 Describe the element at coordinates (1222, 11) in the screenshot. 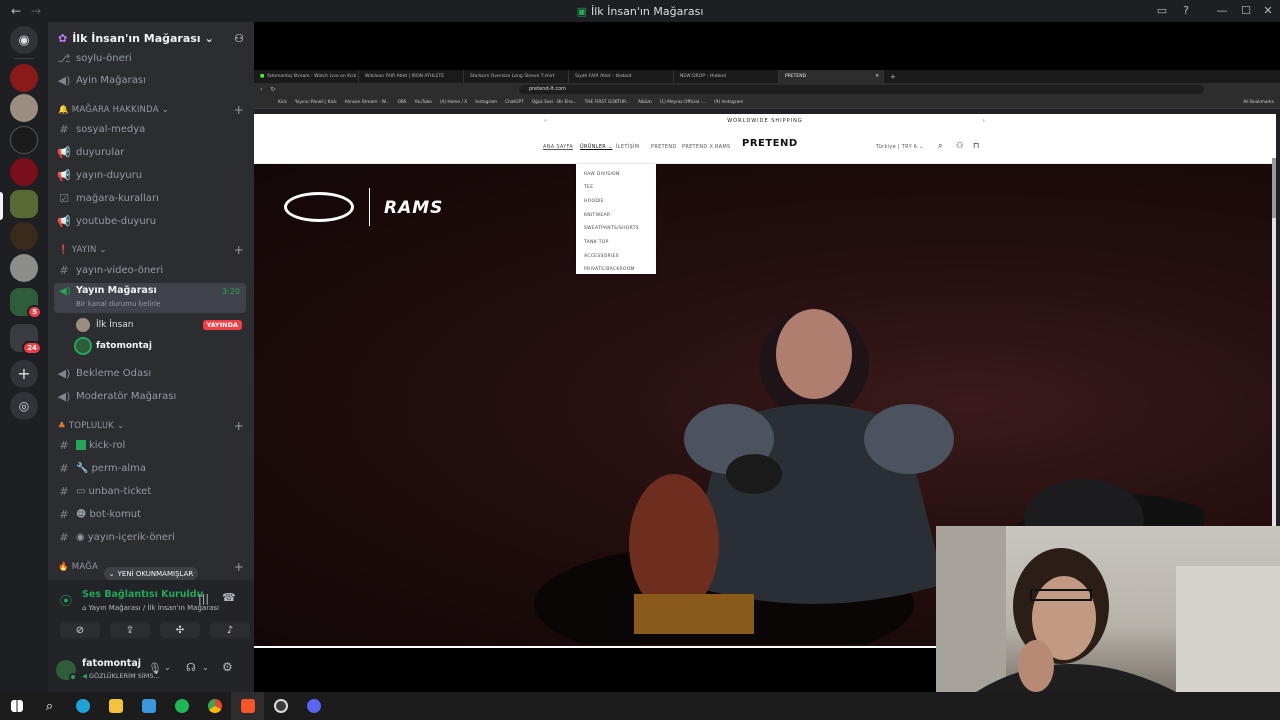

I see `minimize-icon: —` at that location.